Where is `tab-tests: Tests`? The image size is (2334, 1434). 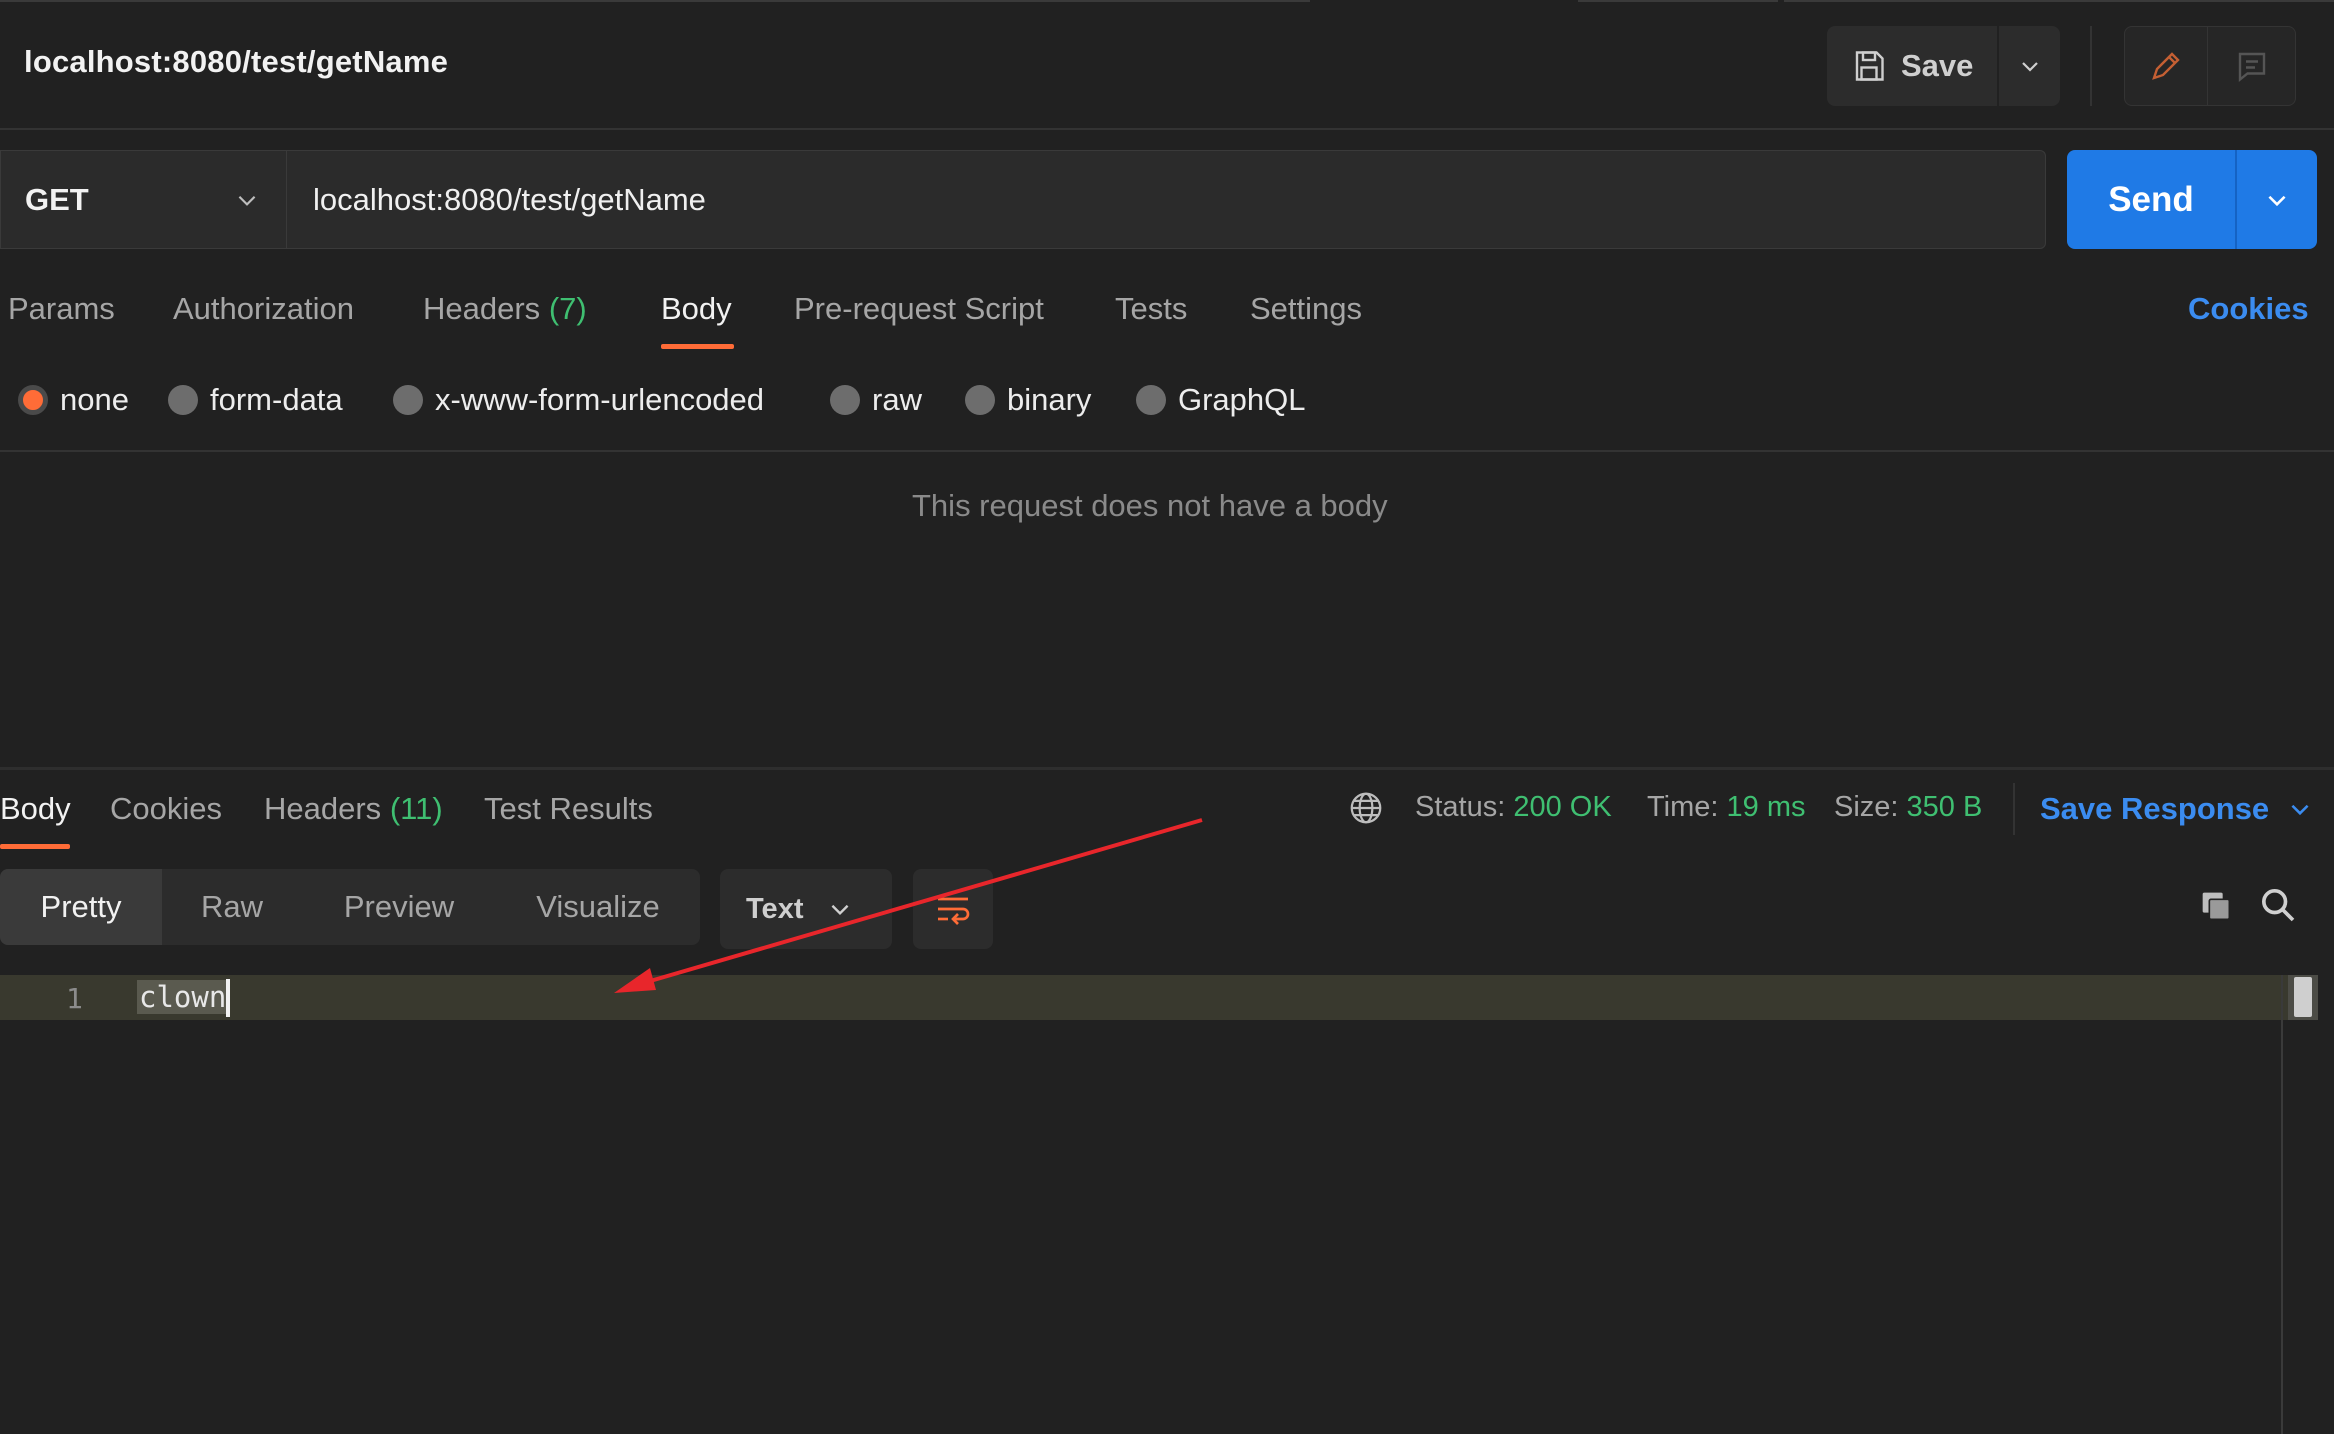
tab-tests: Tests is located at coordinates (1151, 309).